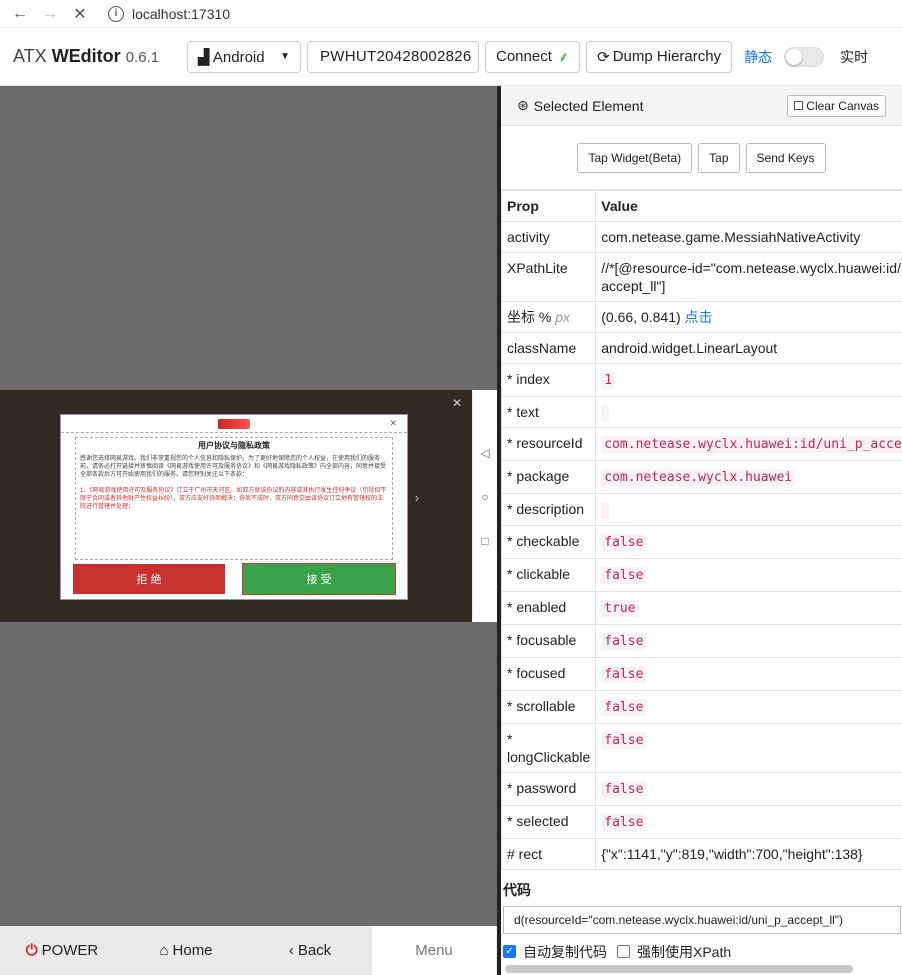 This screenshot has height=975, width=902. I want to click on browser-toolbar: ← → ✕ i localhost:17310, so click(451, 14).